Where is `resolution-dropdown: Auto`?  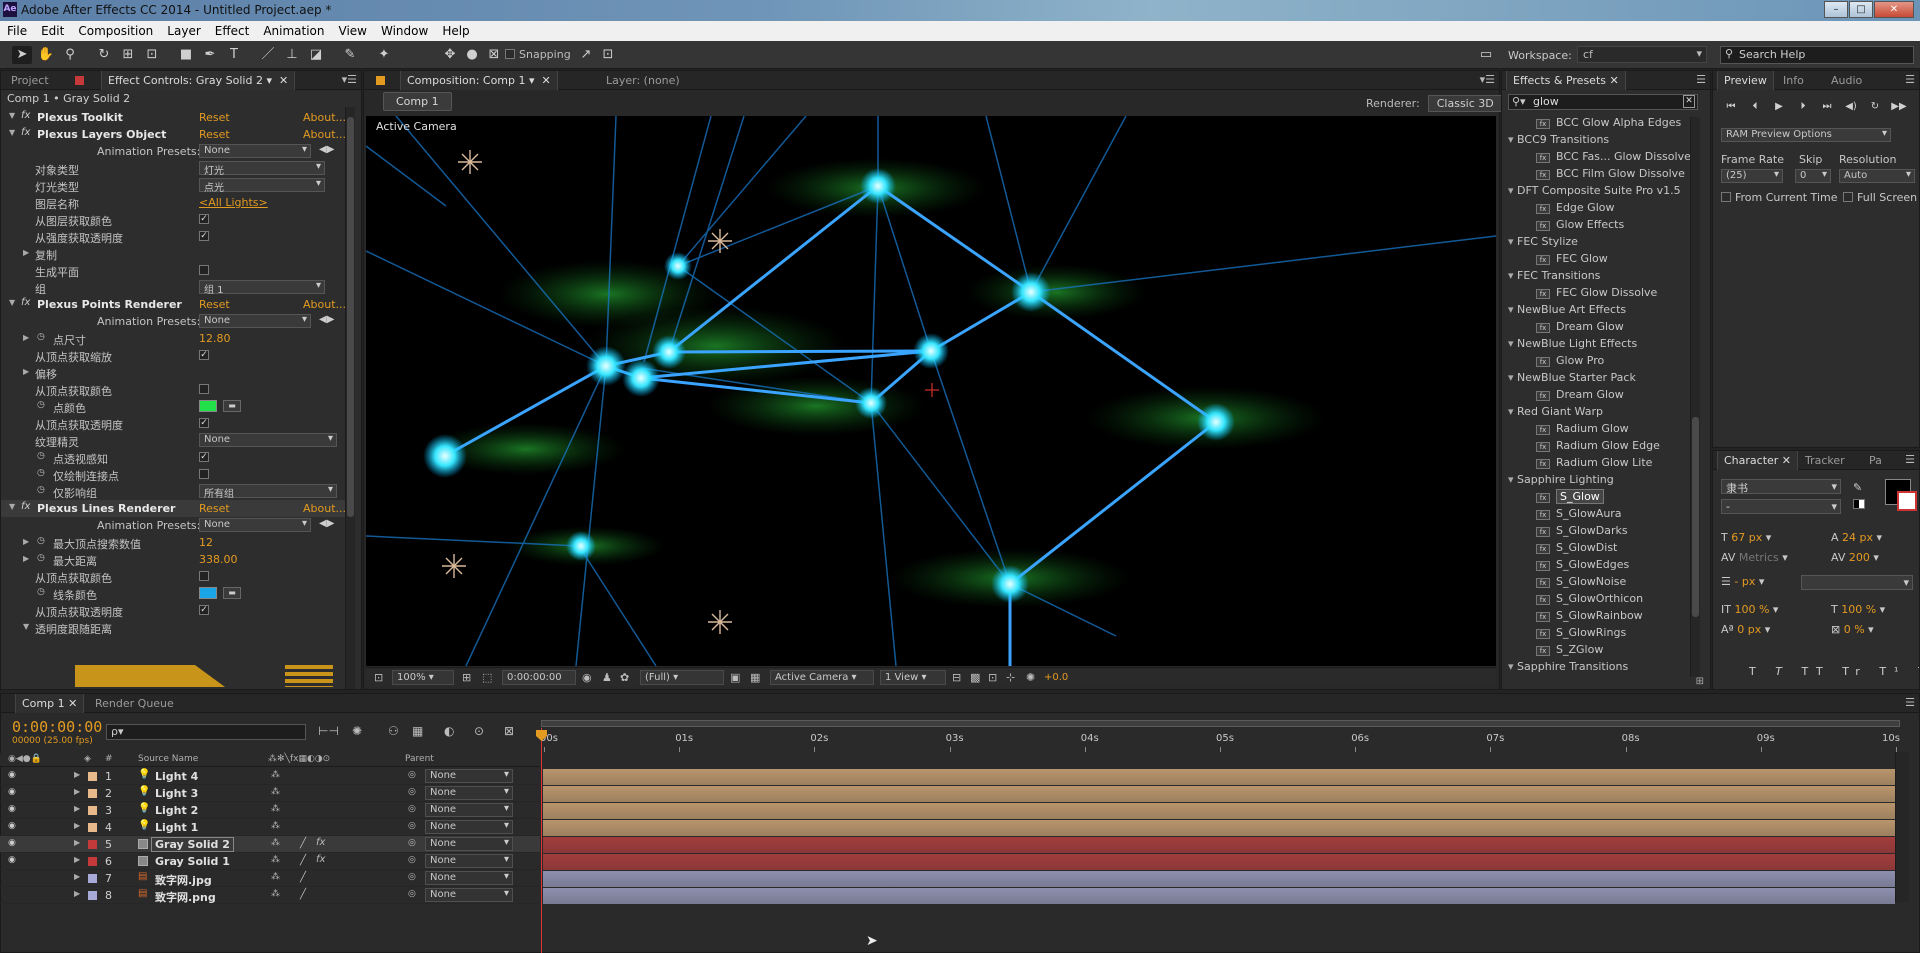 resolution-dropdown: Auto is located at coordinates (1877, 176).